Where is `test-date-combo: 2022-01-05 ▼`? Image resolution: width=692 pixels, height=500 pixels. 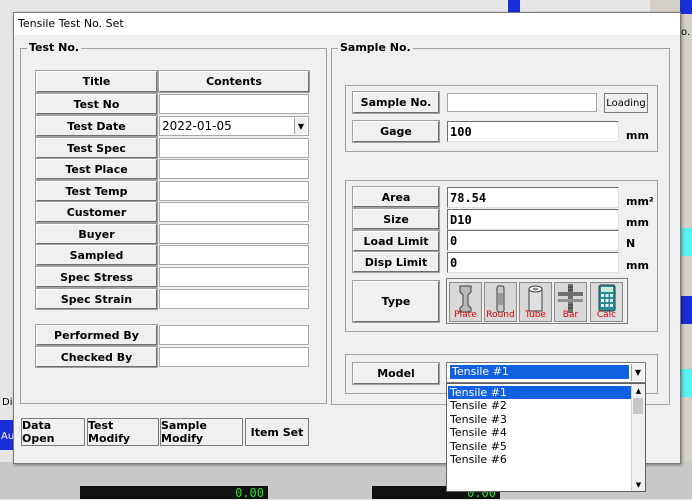
test-date-combo: 2022-01-05 ▼ is located at coordinates (234, 126).